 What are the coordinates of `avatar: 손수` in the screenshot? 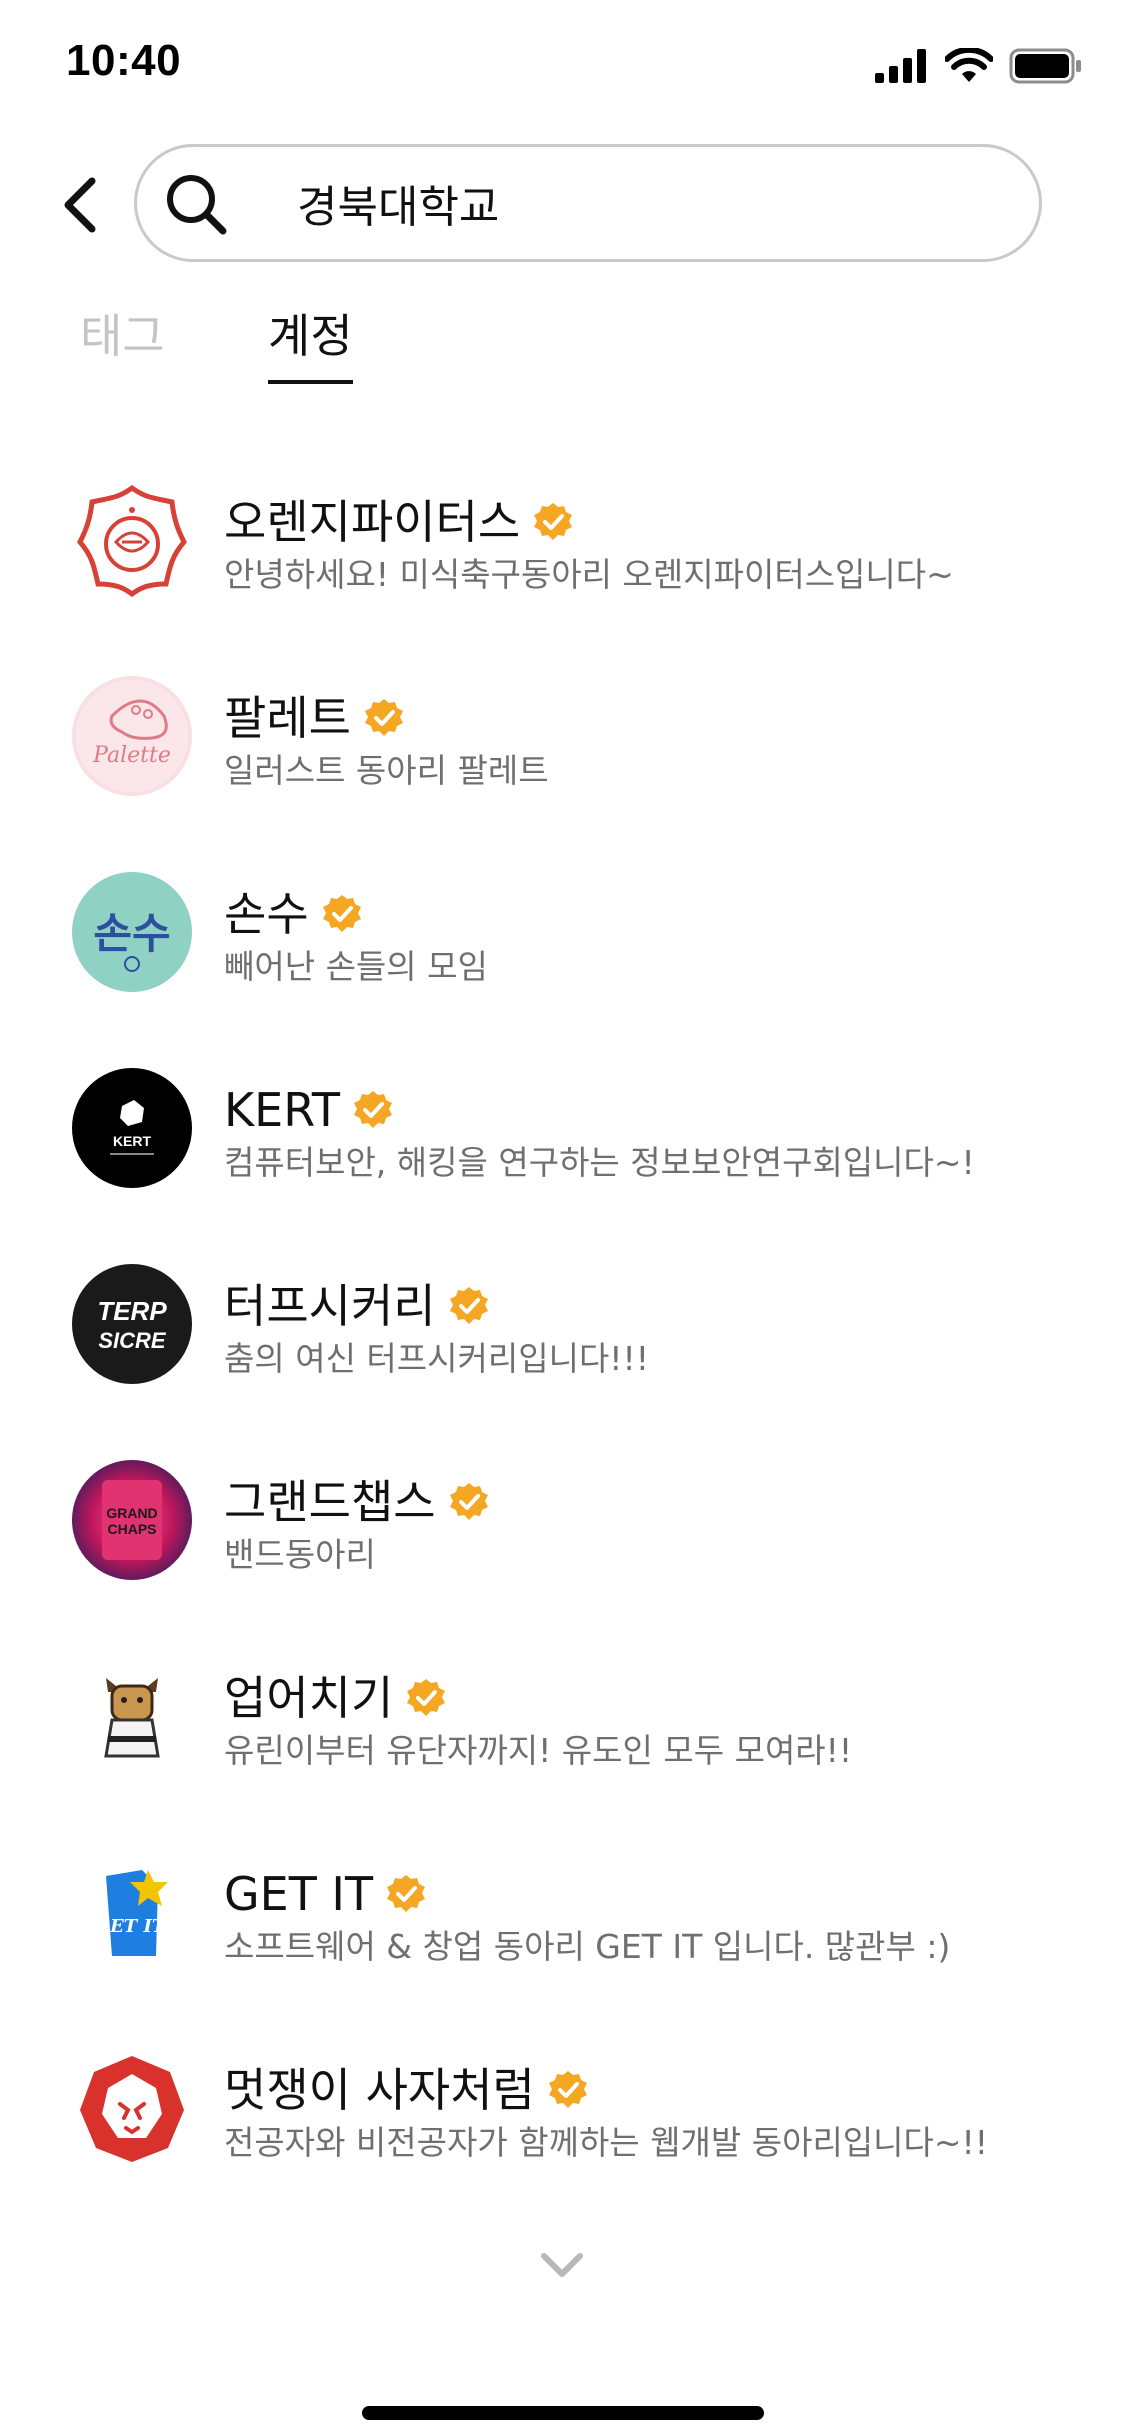 It's located at (132, 932).